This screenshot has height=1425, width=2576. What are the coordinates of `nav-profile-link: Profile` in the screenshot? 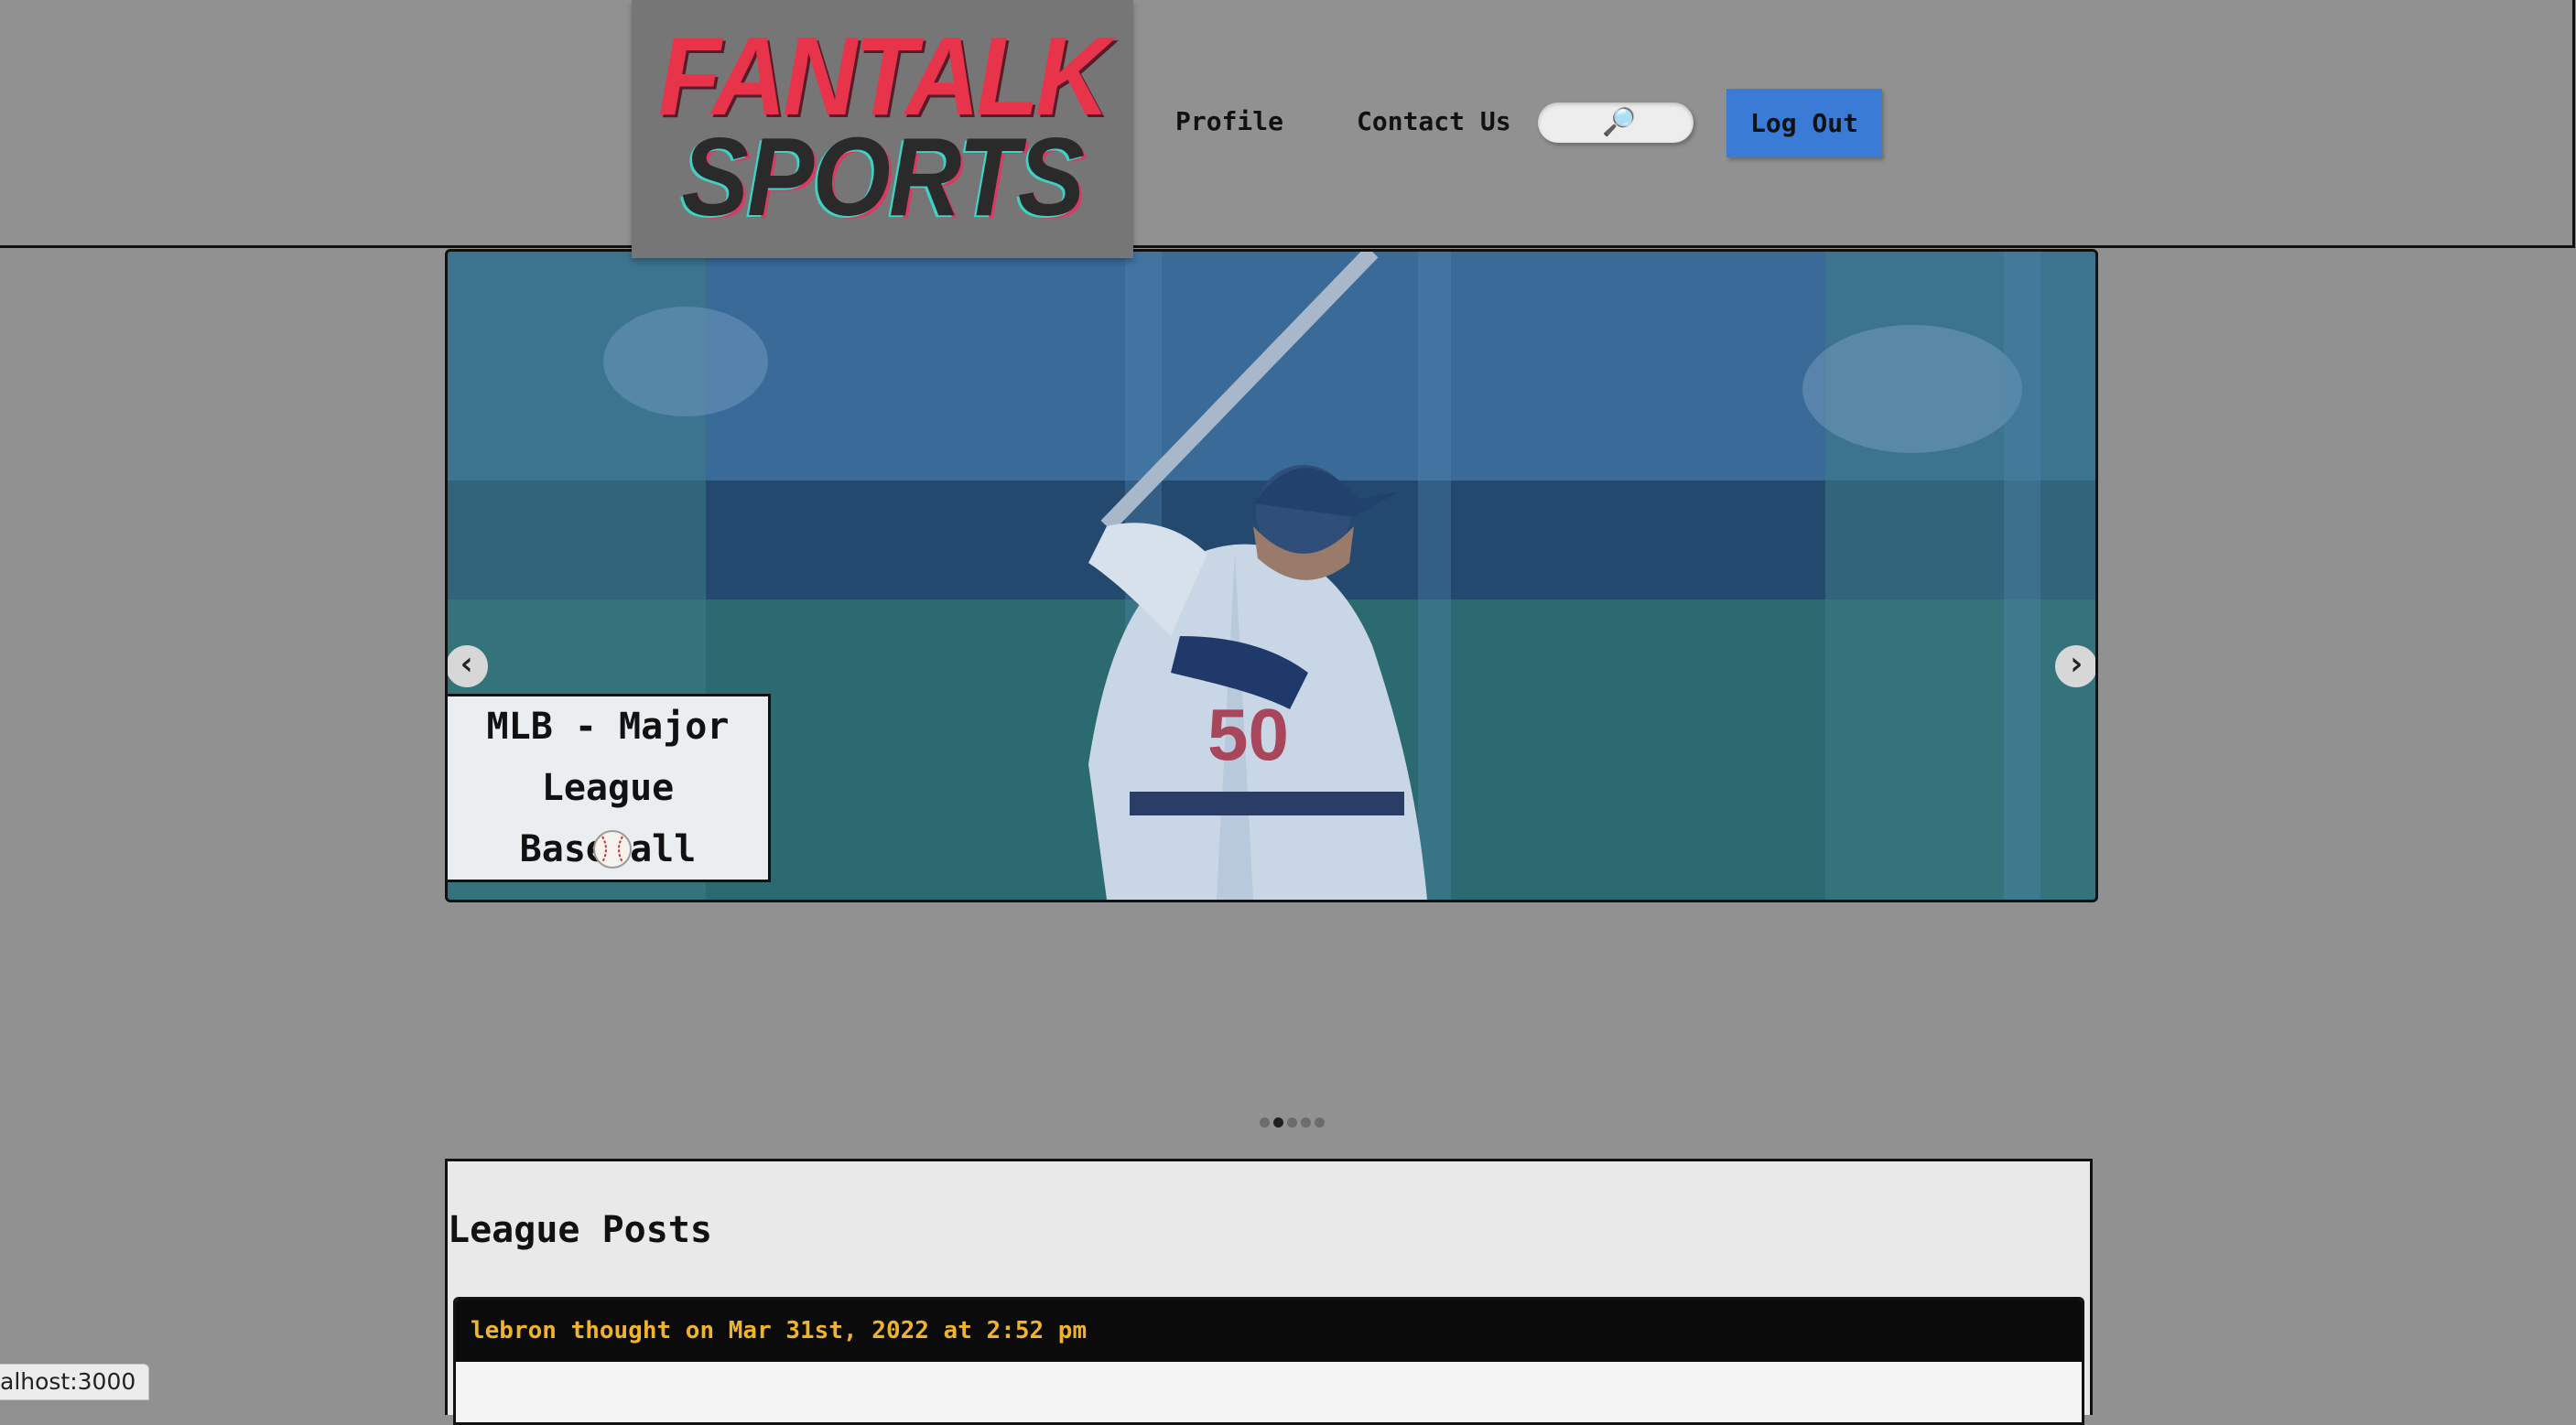 It's located at (1229, 121).